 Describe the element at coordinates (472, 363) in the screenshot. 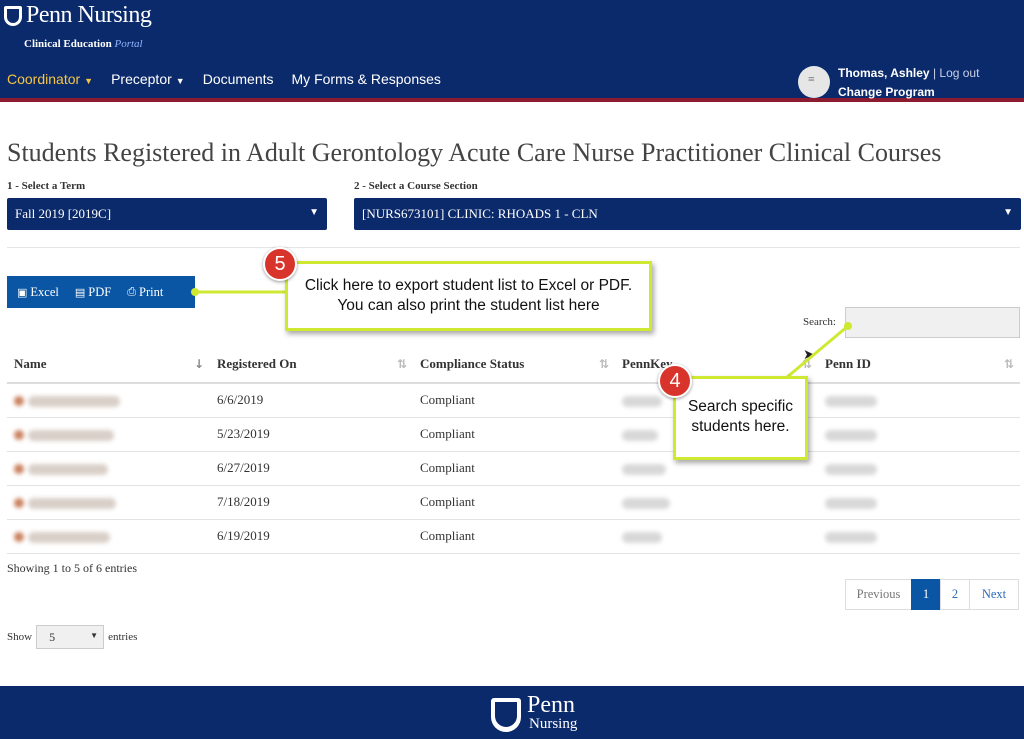

I see `header-label: Compliance Status` at that location.